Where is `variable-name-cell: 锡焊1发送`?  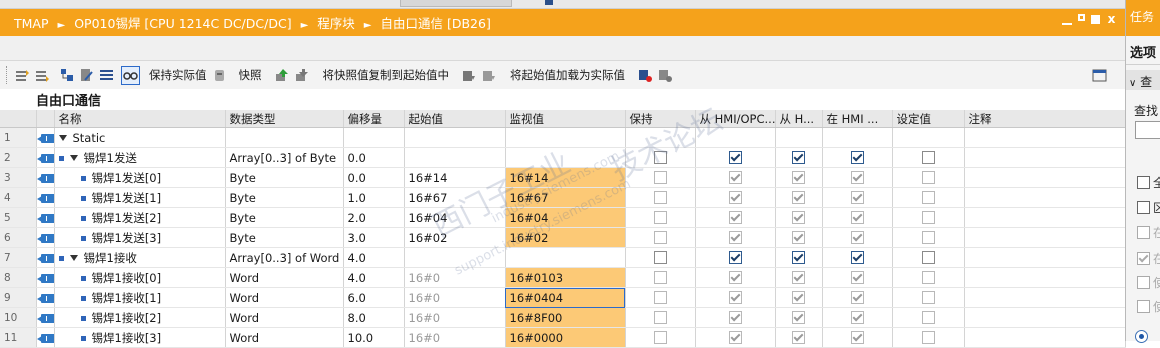 variable-name-cell: 锡焊1发送 is located at coordinates (140, 157).